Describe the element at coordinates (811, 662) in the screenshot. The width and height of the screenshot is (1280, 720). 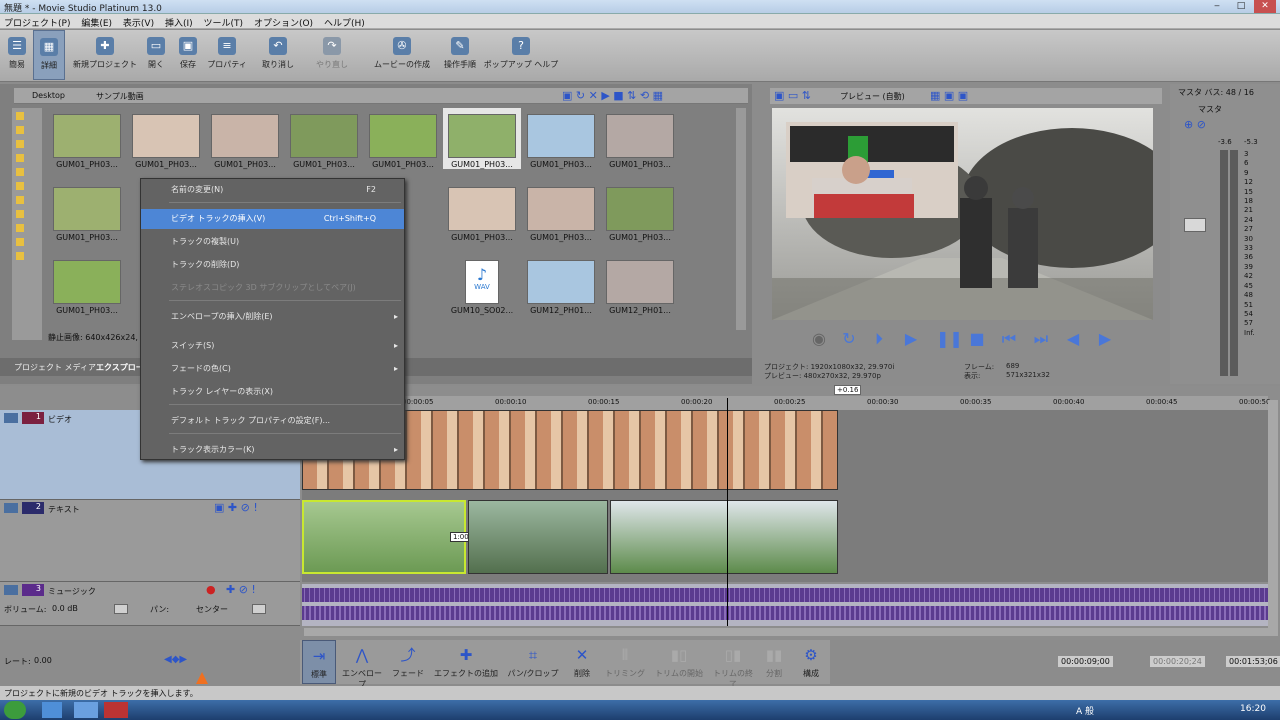
I see `settings-button: ⚙ 構成` at that location.